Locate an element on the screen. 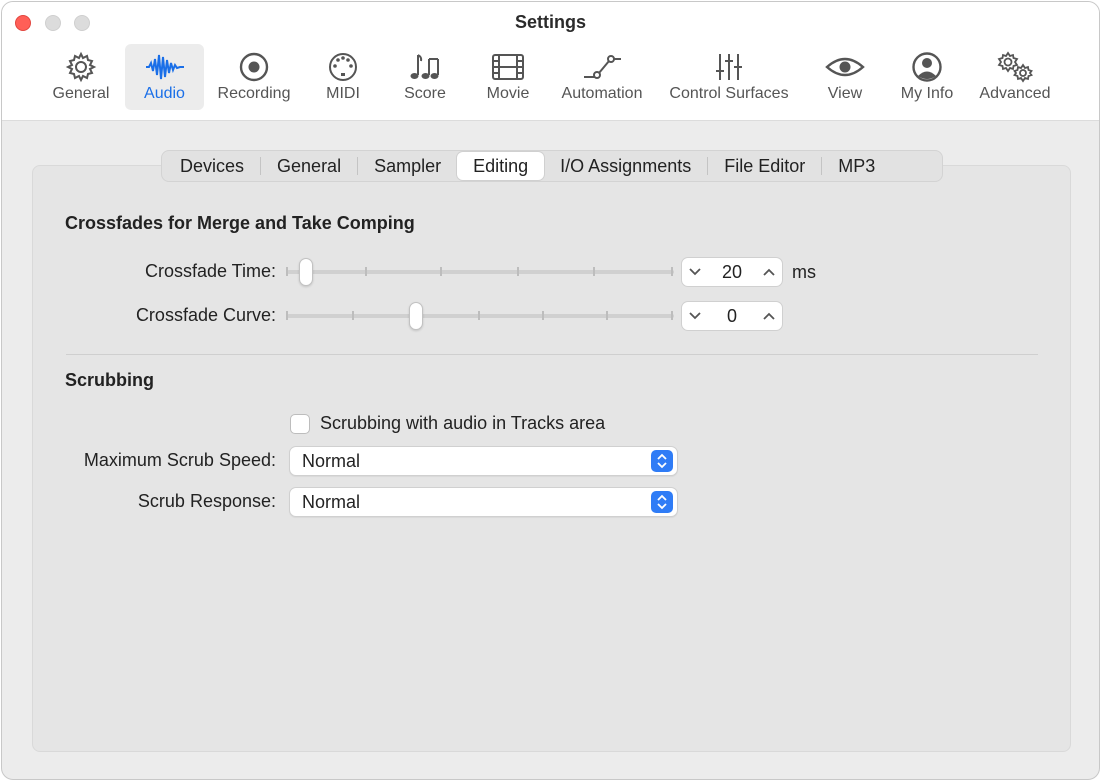 This screenshot has width=1102, height=782. toolbar-item-view: View is located at coordinates (845, 77).